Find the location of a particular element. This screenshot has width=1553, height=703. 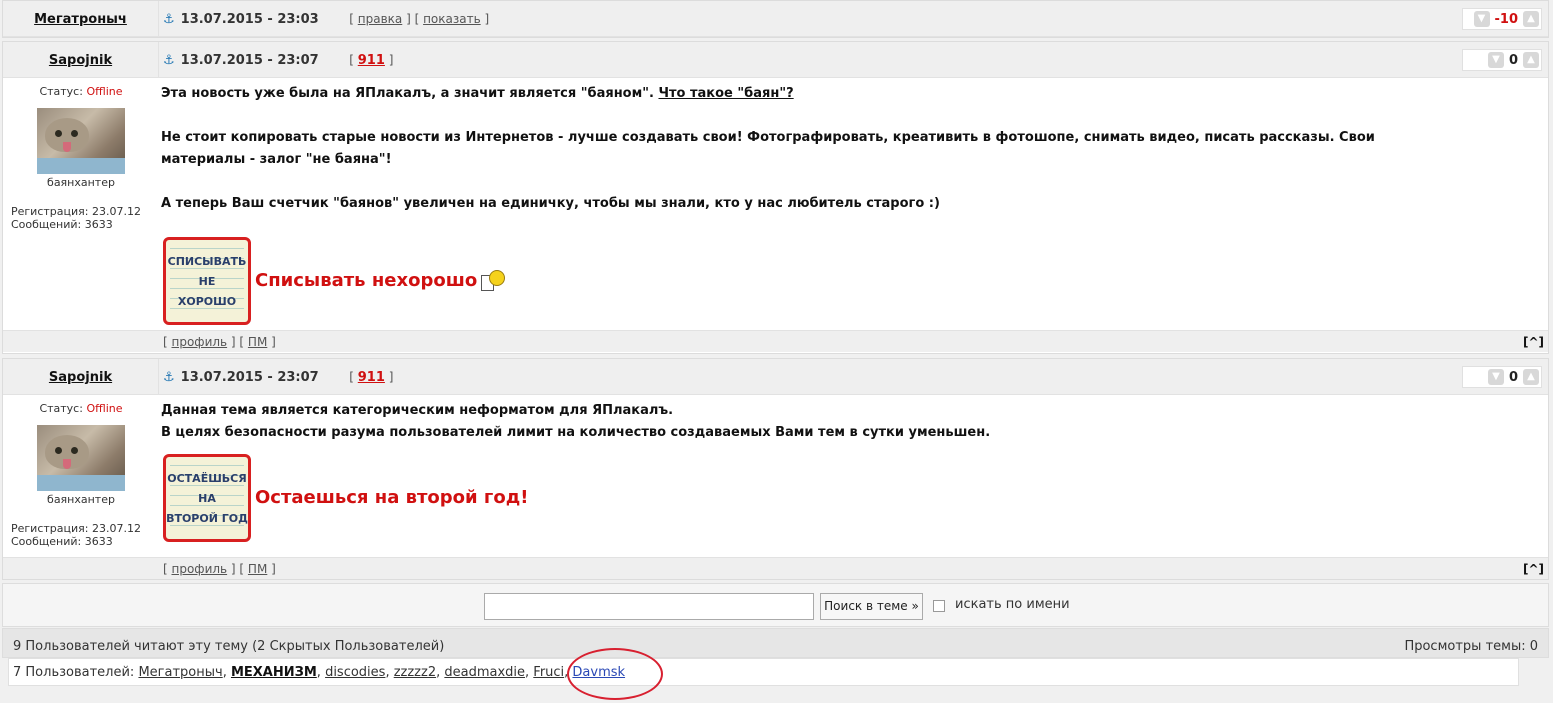

author-link: Мегатроныч is located at coordinates (80, 19).